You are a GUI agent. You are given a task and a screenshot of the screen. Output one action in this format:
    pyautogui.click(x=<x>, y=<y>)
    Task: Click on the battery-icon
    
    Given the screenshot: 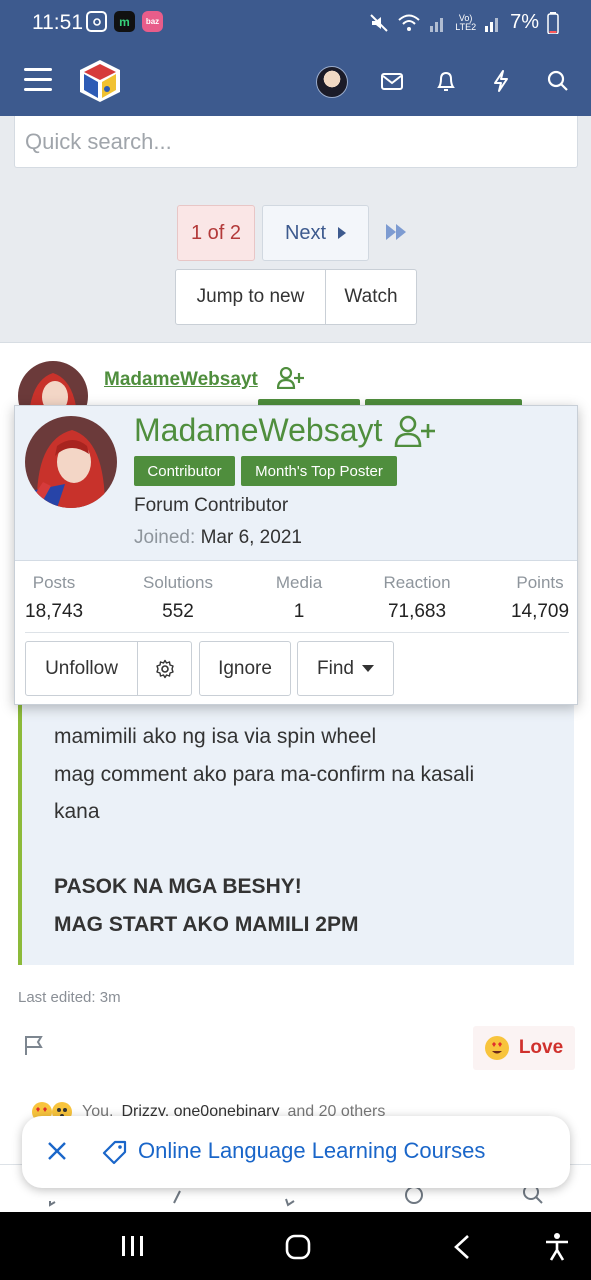 What is the action you would take?
    pyautogui.click(x=553, y=22)
    